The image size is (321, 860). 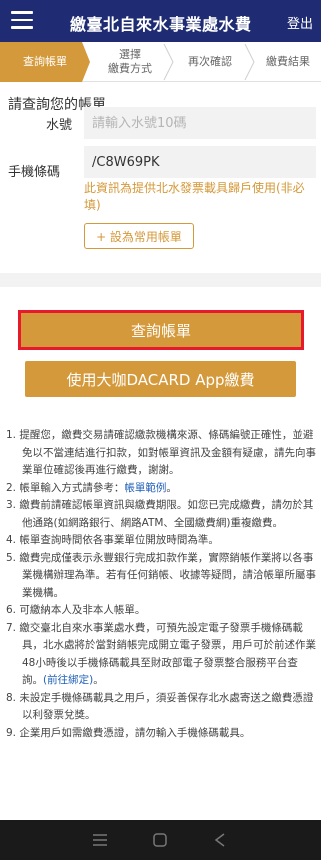 What do you see at coordinates (76, 610) in the screenshot?
I see `notice-item: 6. 可繳納本人及非本人帳單。` at bounding box center [76, 610].